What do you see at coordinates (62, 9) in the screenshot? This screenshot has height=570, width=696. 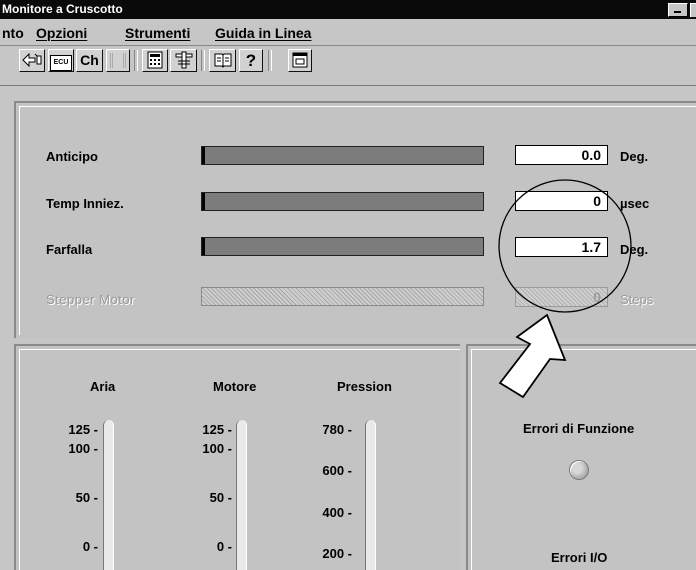 I see `window-title: Monitore a Cruscotto` at bounding box center [62, 9].